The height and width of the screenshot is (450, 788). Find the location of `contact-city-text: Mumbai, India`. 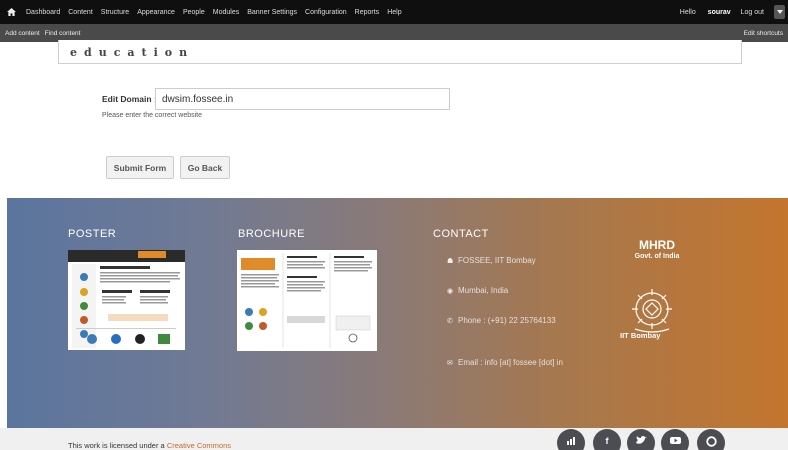

contact-city-text: Mumbai, India is located at coordinates (483, 290).